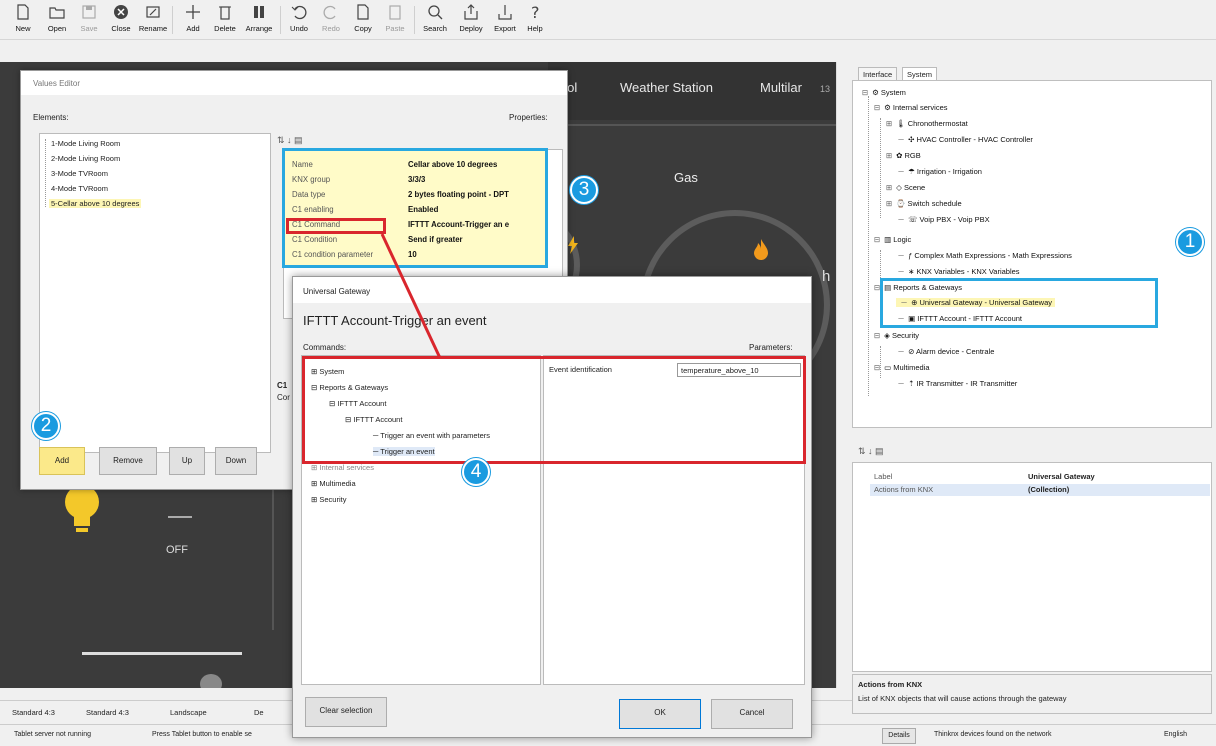 This screenshot has width=1216, height=746. I want to click on elements-label: Elements:, so click(51, 117).